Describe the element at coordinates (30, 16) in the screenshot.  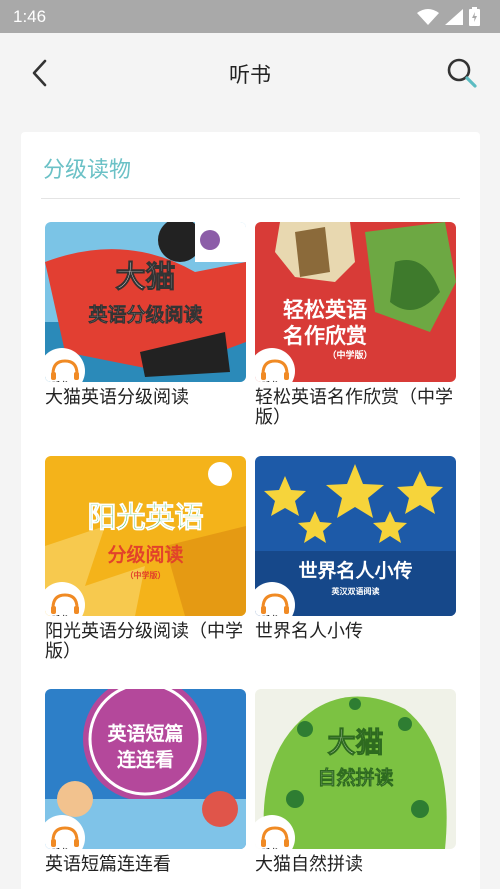
I see `status-time: 1:46` at that location.